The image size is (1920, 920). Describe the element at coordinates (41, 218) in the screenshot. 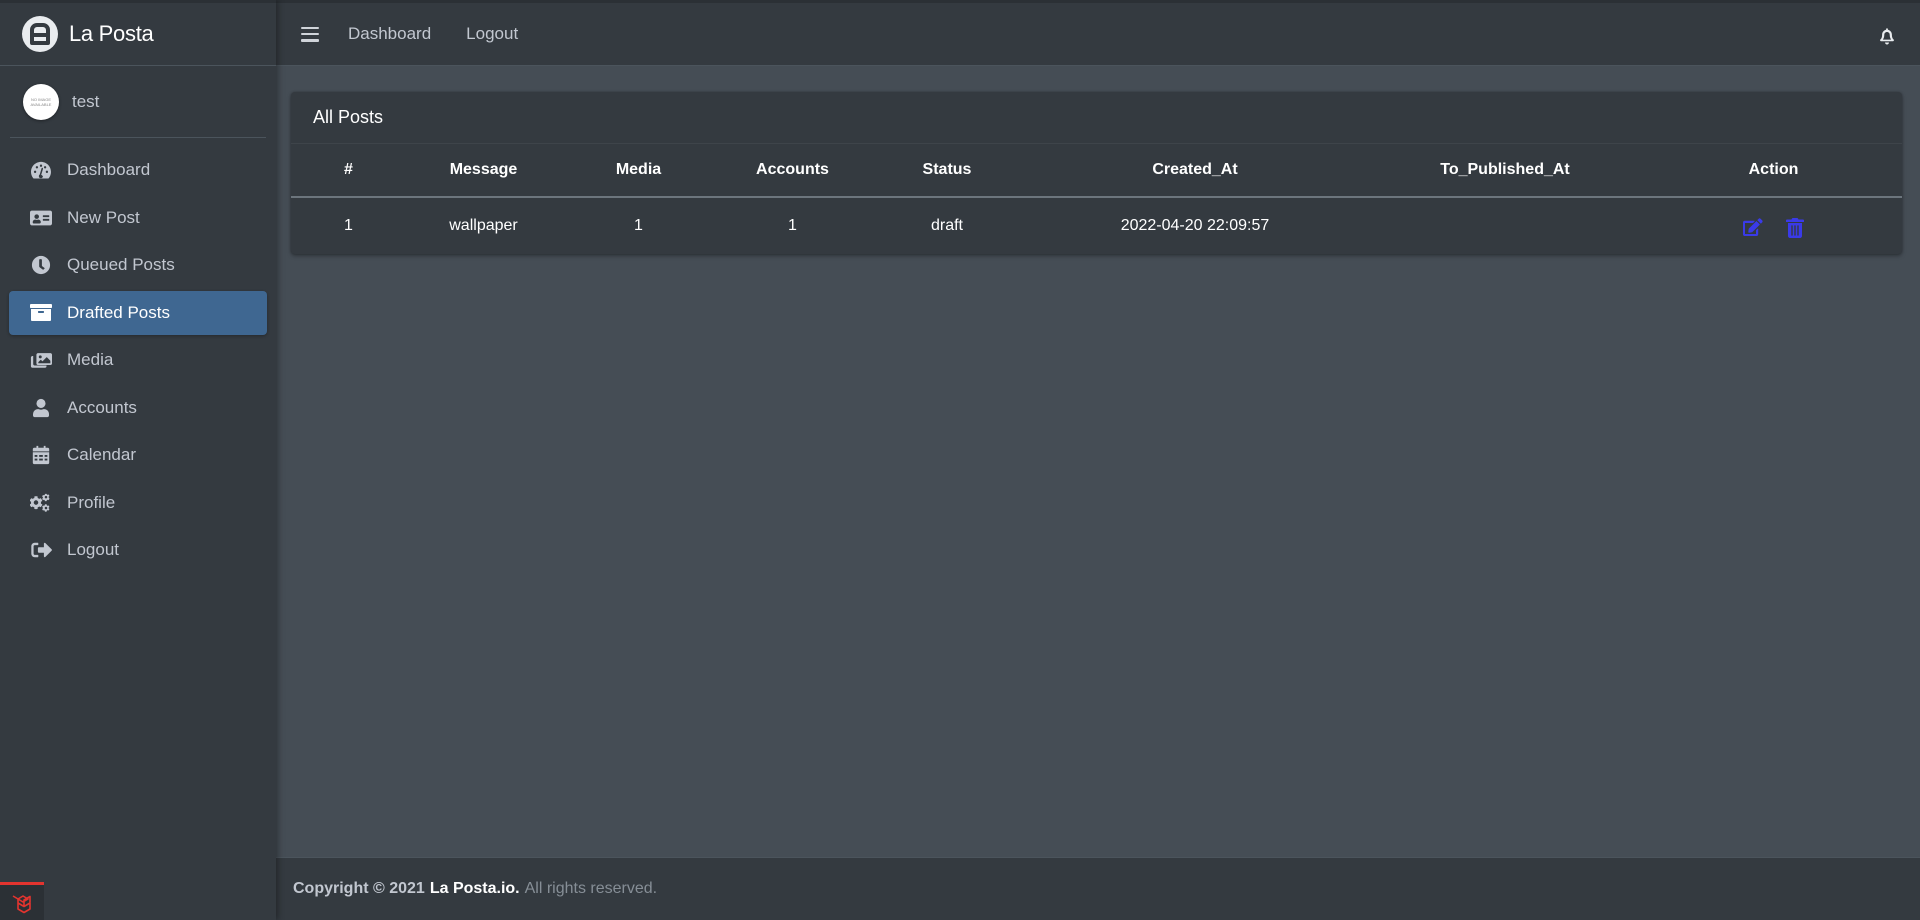

I see `id-card-icon` at that location.